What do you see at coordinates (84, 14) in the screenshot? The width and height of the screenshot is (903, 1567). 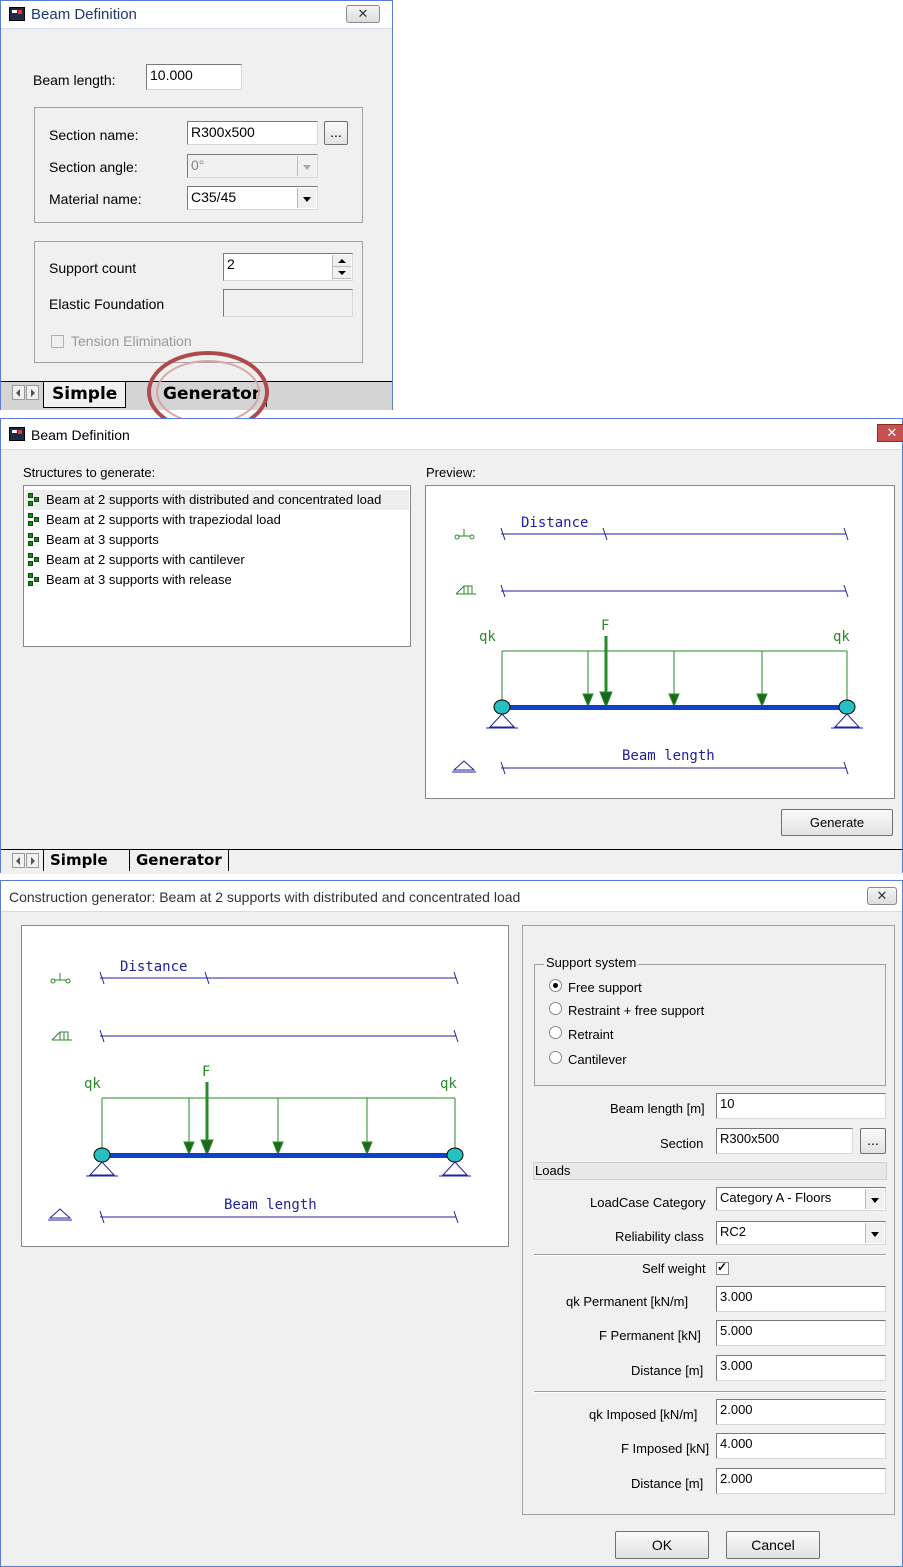 I see `window-title: Beam Definition` at bounding box center [84, 14].